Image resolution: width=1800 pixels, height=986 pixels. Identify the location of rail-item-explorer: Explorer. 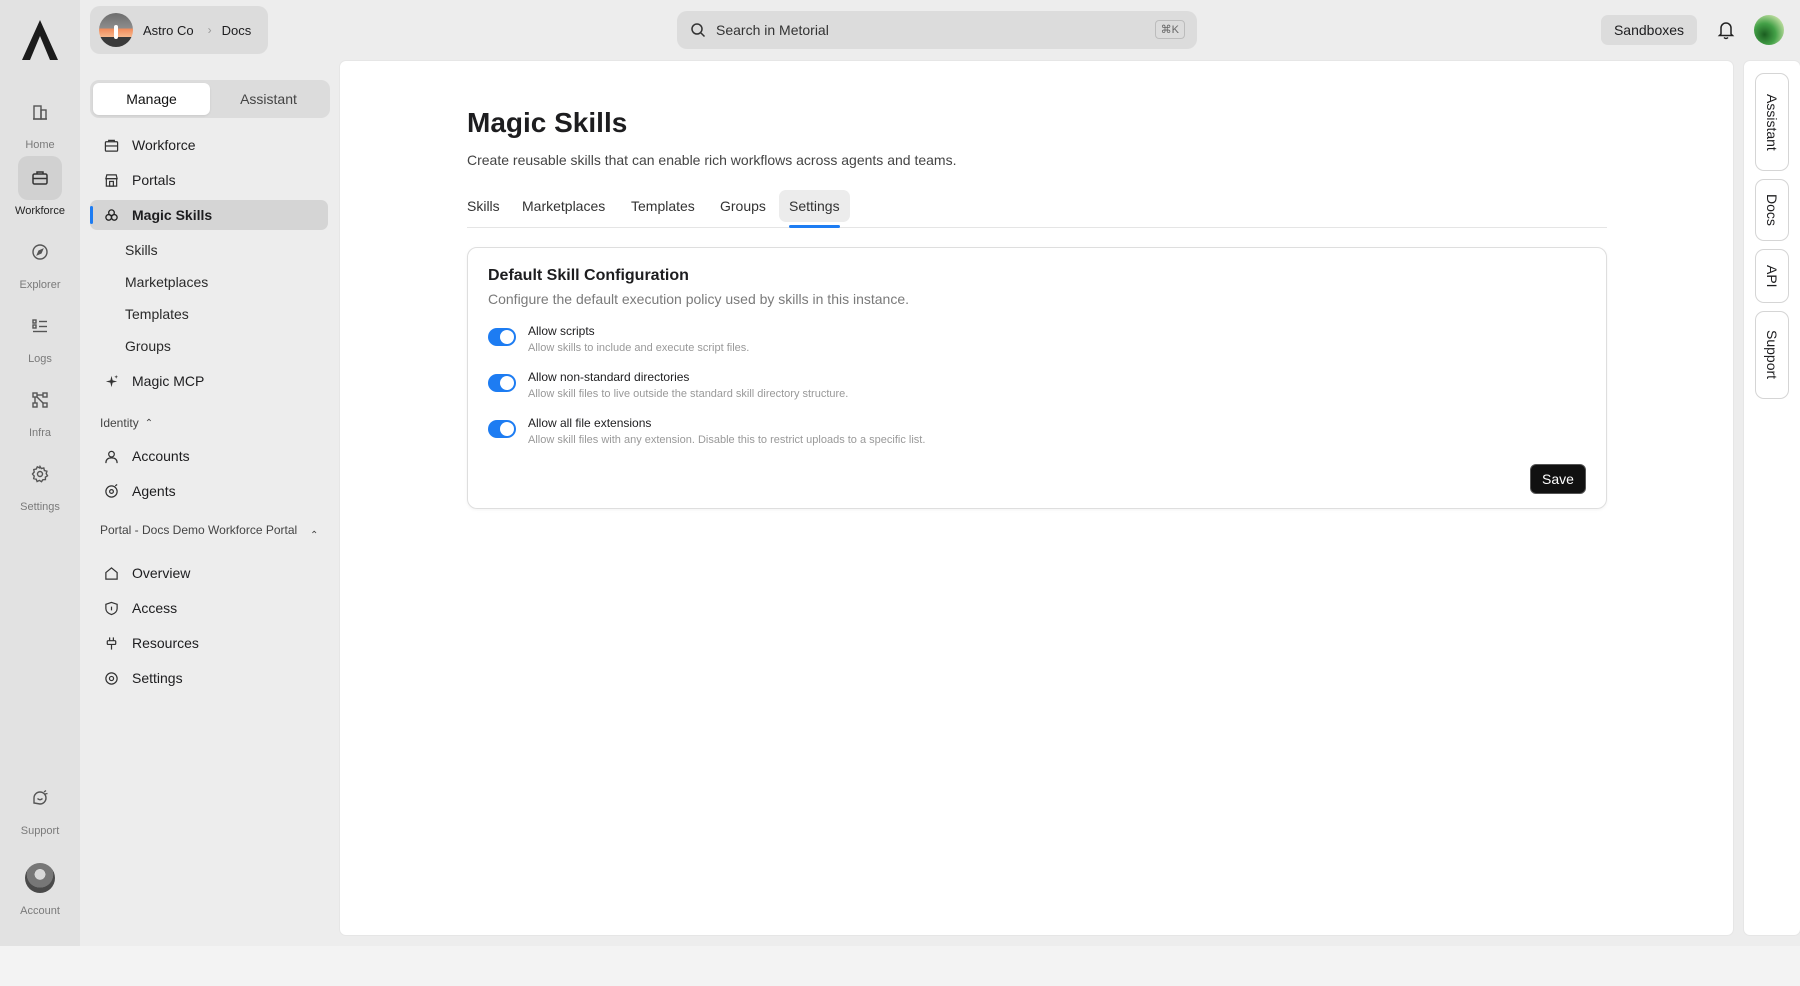
(40, 260).